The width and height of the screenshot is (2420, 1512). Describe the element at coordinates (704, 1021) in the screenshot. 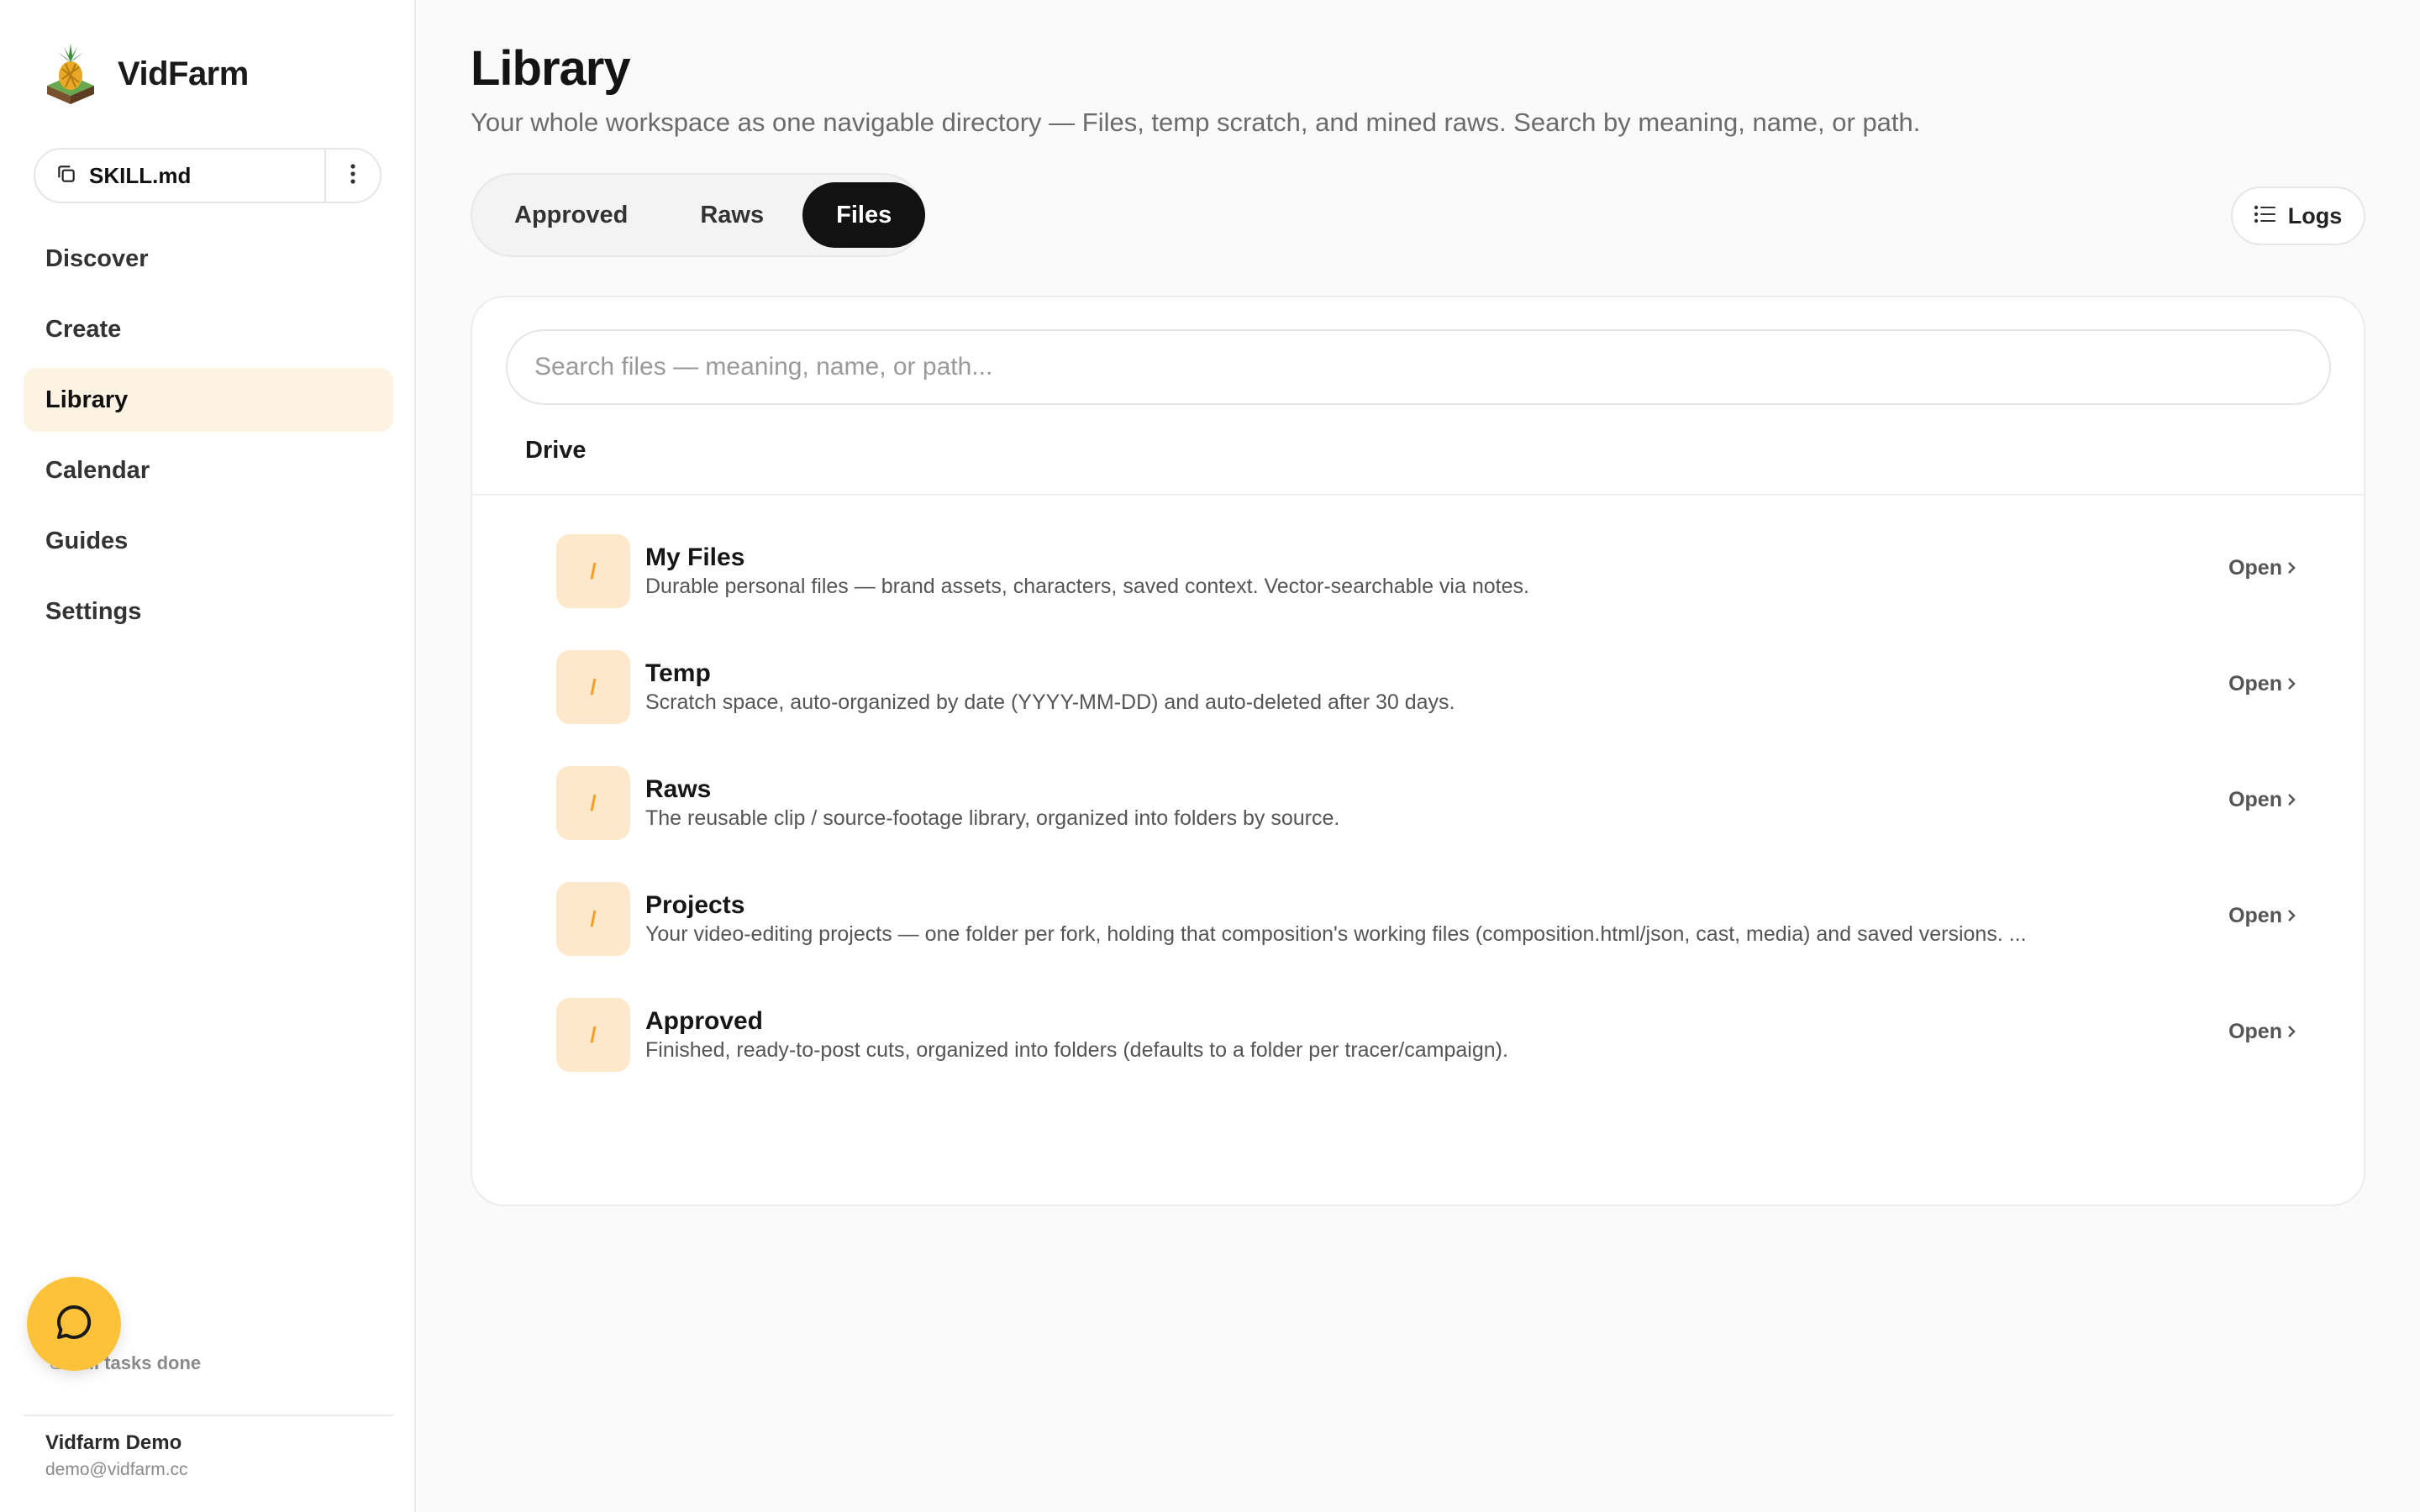

I see `folder-title: Approved` at that location.